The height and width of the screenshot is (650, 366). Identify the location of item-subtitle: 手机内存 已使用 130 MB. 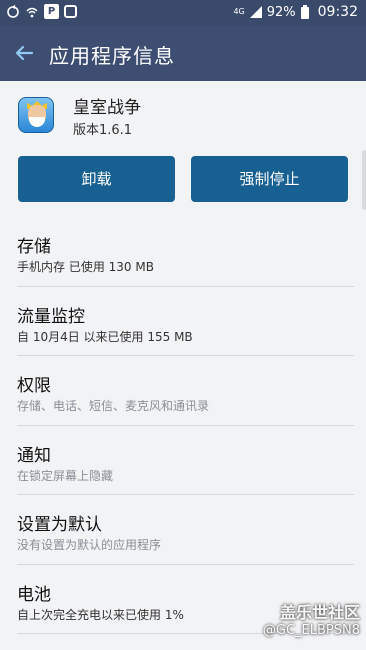
(85, 267).